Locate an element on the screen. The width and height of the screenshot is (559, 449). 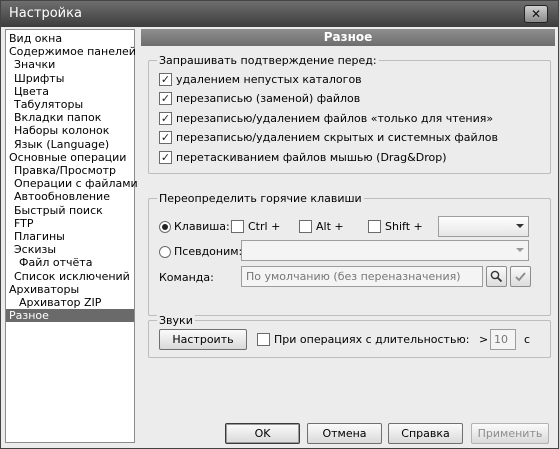
checkmark-icon is located at coordinates (520, 277).